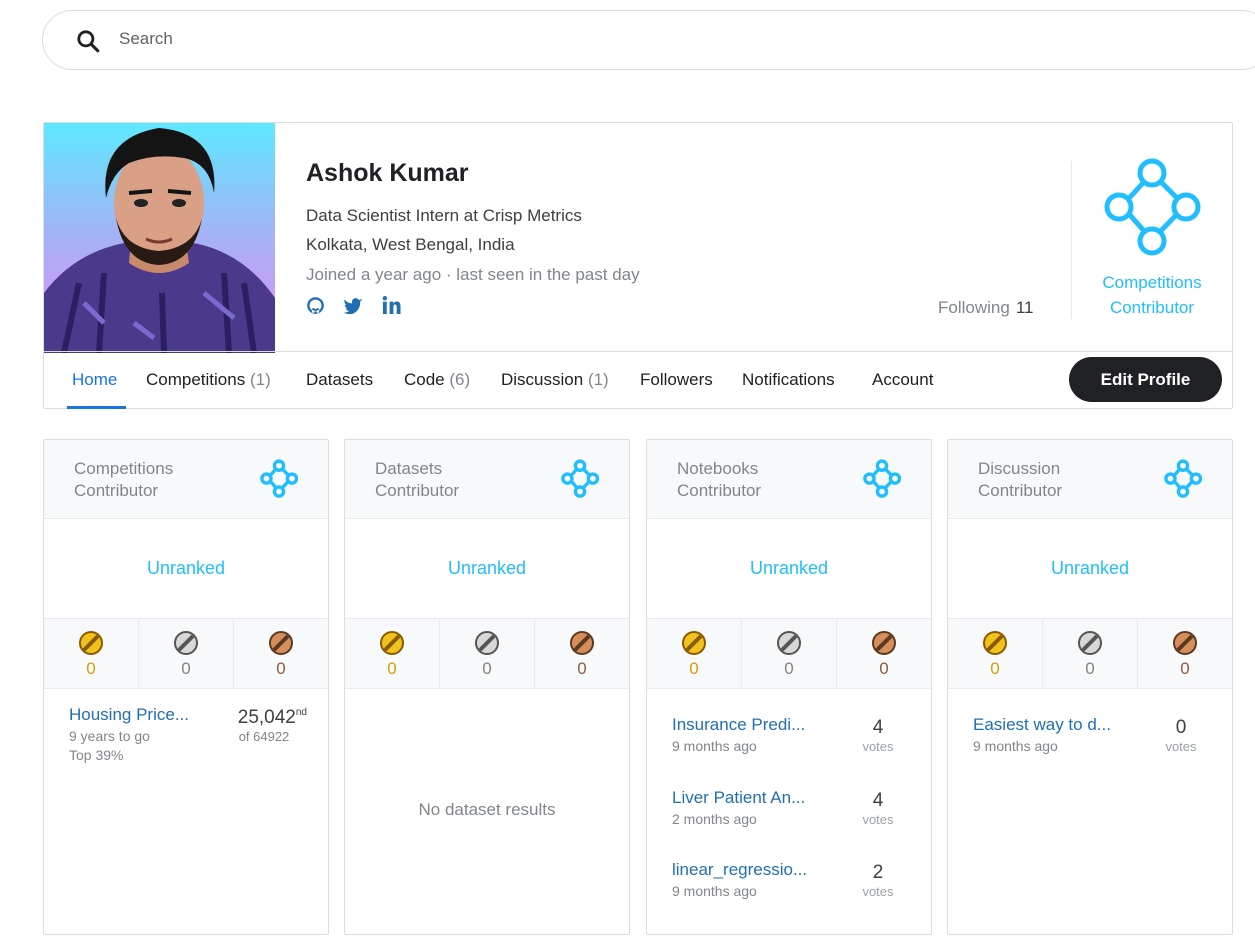 This screenshot has width=1255, height=950. What do you see at coordinates (788, 380) in the screenshot?
I see `tab-notifications: Notifications` at bounding box center [788, 380].